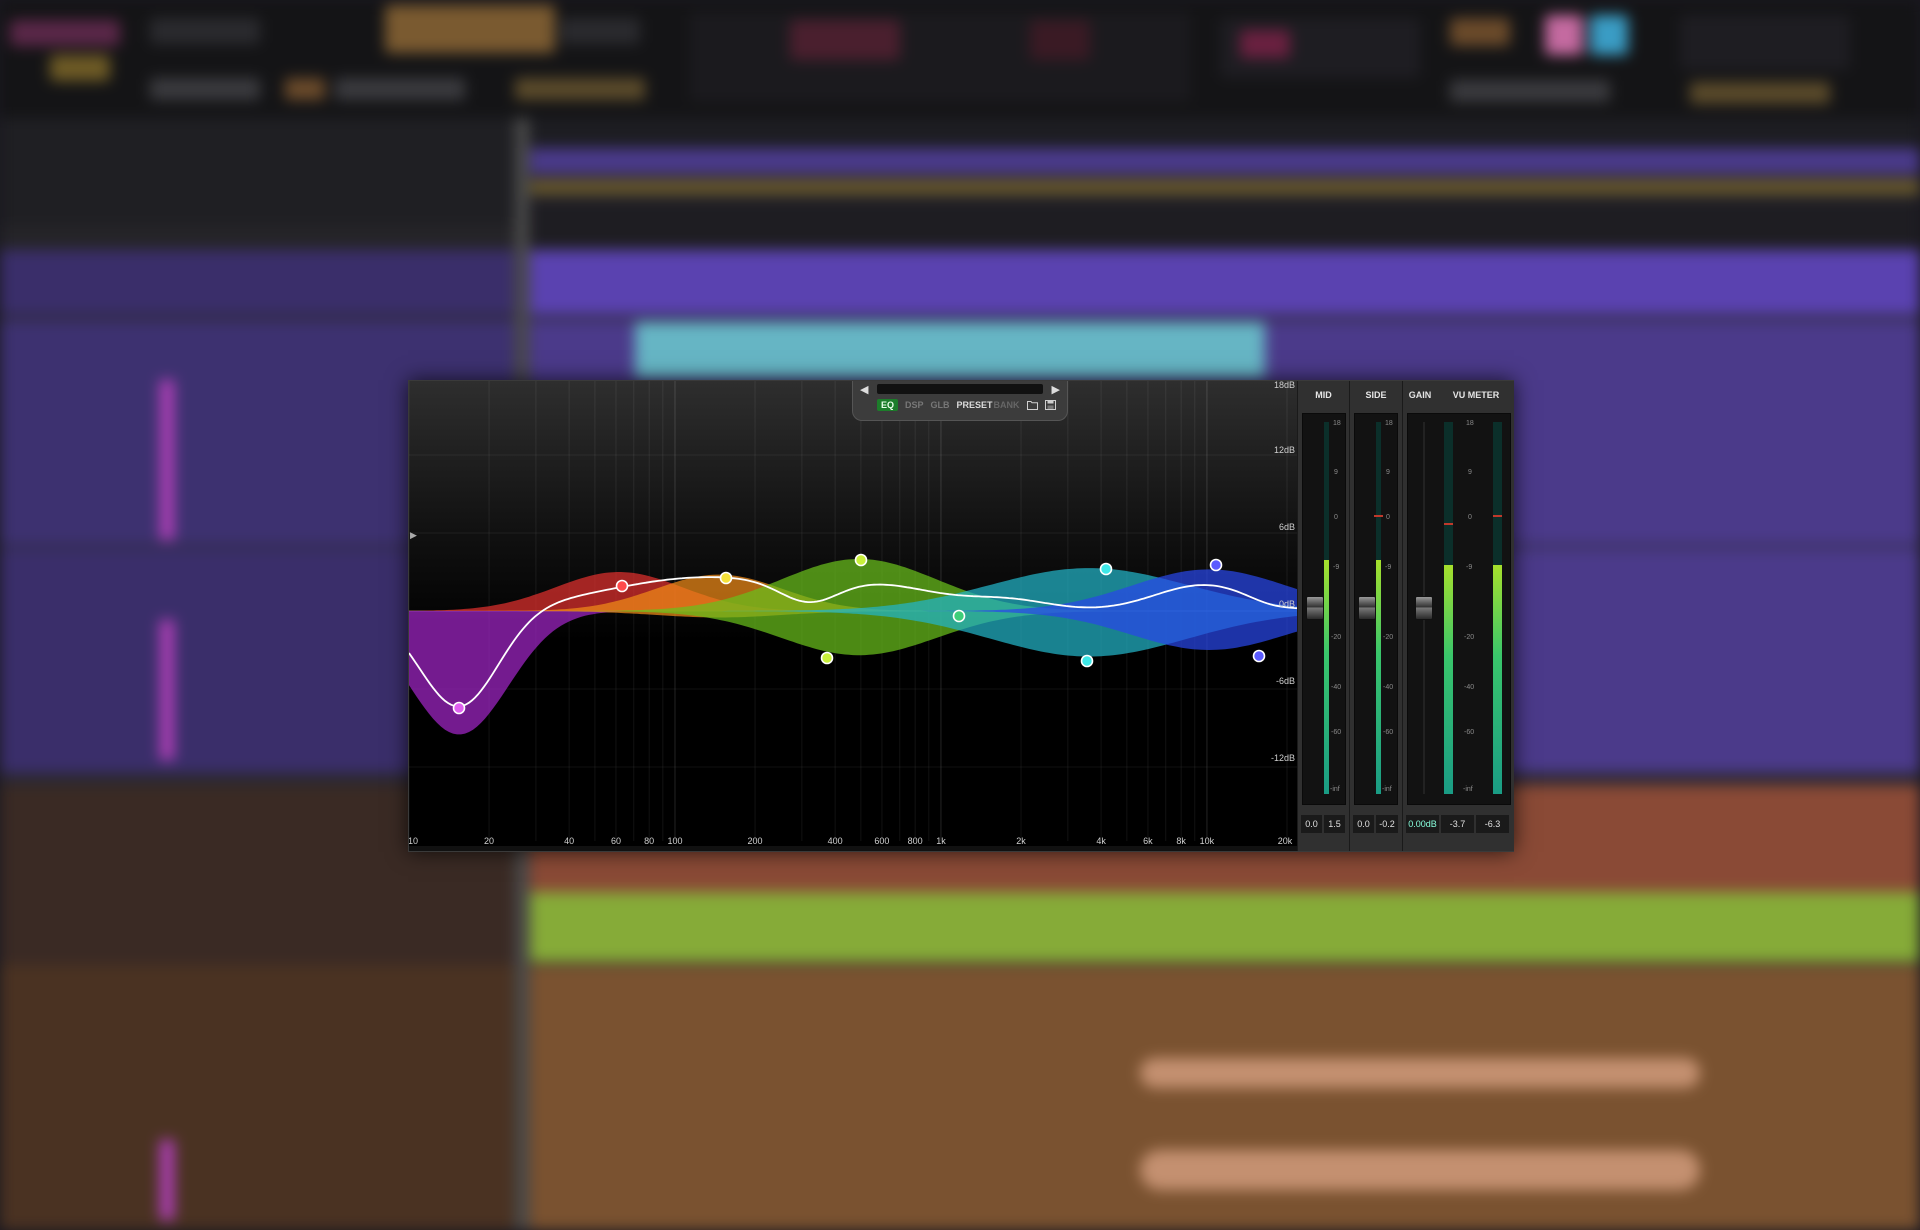 This screenshot has width=1920, height=1230. I want to click on side-readout-right: -0.2, so click(1387, 824).